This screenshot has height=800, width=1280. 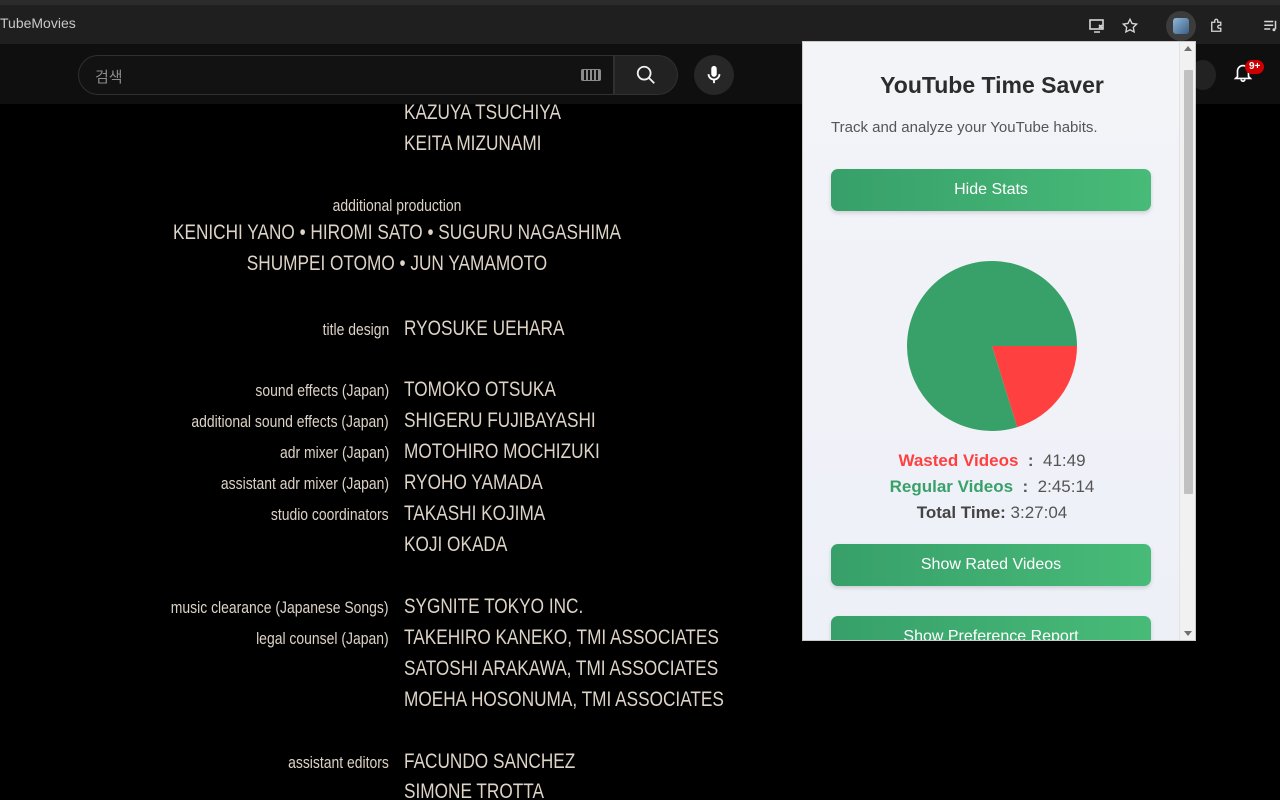 I want to click on credit-name: SATOSHI ARAKAWA, TMI ASSOCIATES, so click(x=561, y=668).